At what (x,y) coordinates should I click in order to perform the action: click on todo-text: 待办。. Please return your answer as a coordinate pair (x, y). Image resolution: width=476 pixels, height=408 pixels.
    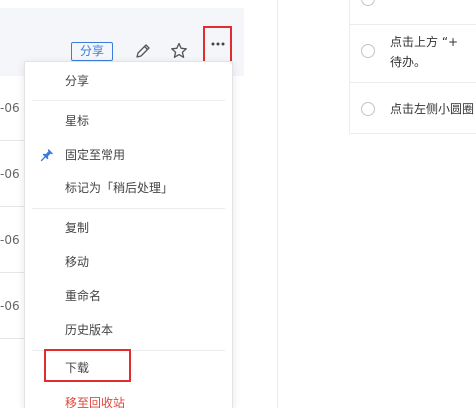
    Looking at the image, I should click on (408, 62).